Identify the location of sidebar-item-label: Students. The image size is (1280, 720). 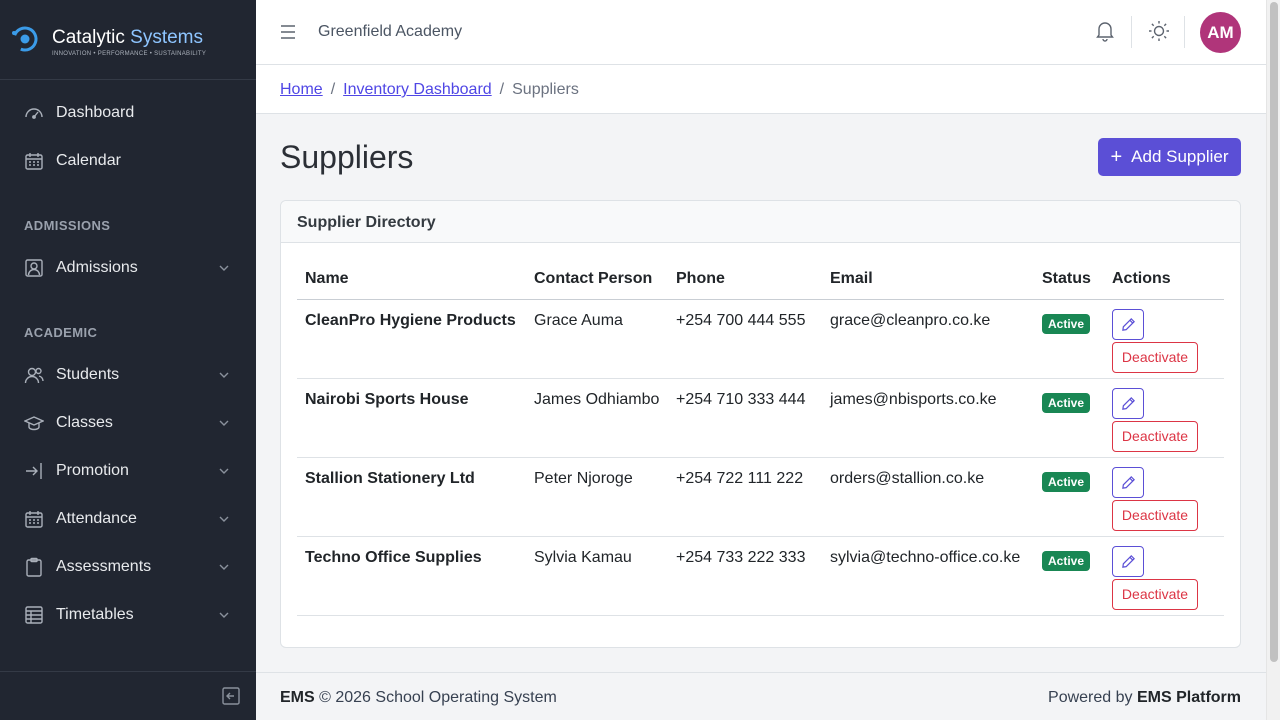
(88, 374).